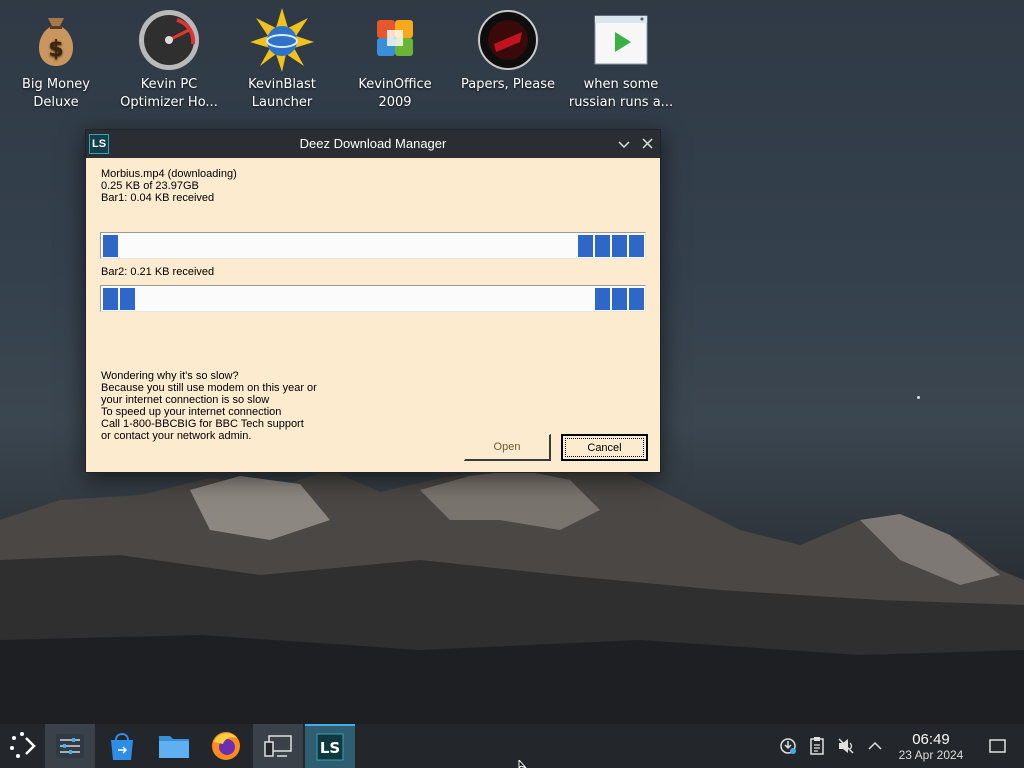 The image size is (1024, 768). I want to click on network-status-icon, so click(788, 746).